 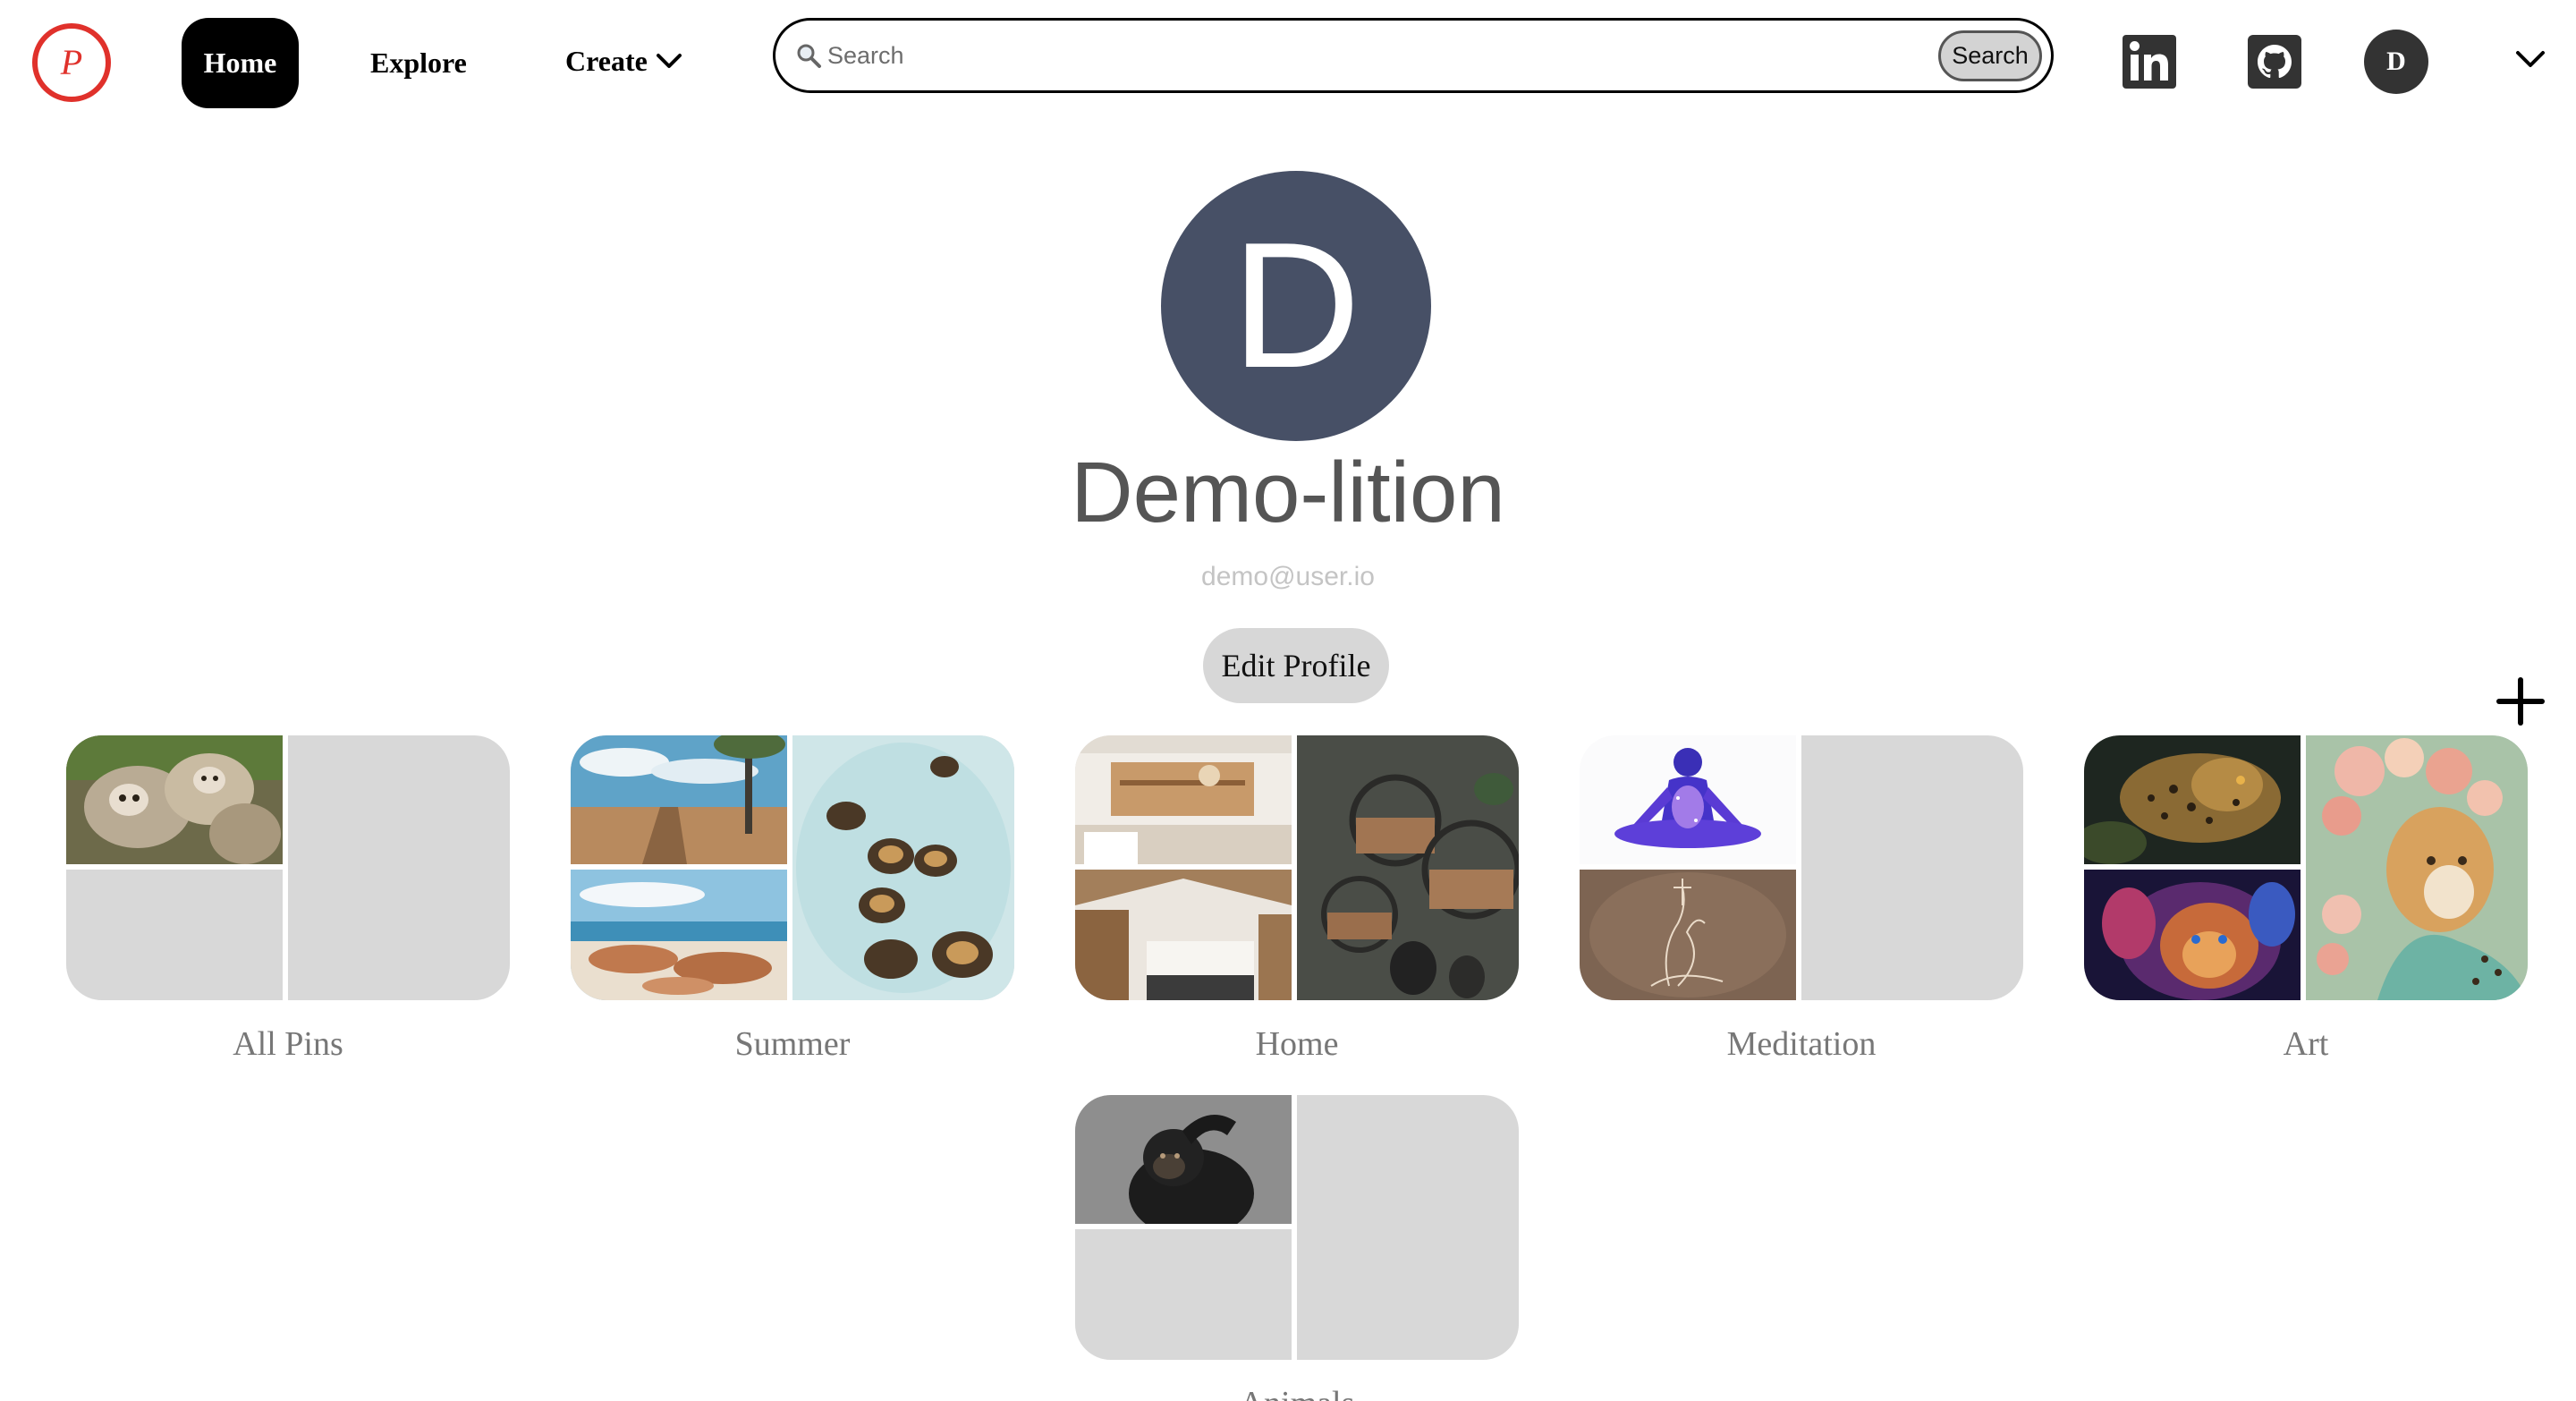 What do you see at coordinates (1288, 576) in the screenshot?
I see `profile-email: demo@user.io` at bounding box center [1288, 576].